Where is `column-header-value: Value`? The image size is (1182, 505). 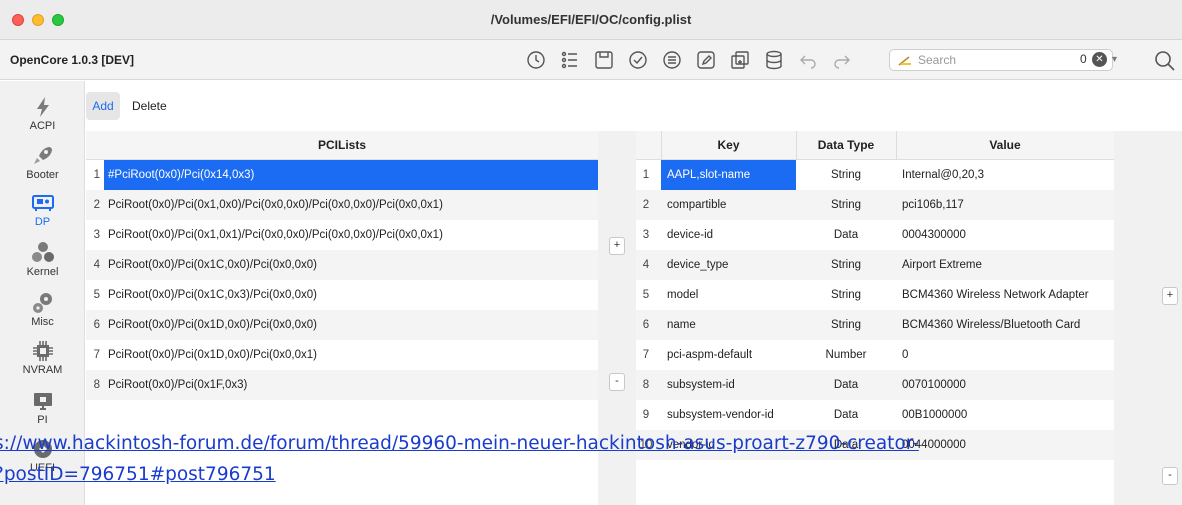 column-header-value: Value is located at coordinates (1005, 145).